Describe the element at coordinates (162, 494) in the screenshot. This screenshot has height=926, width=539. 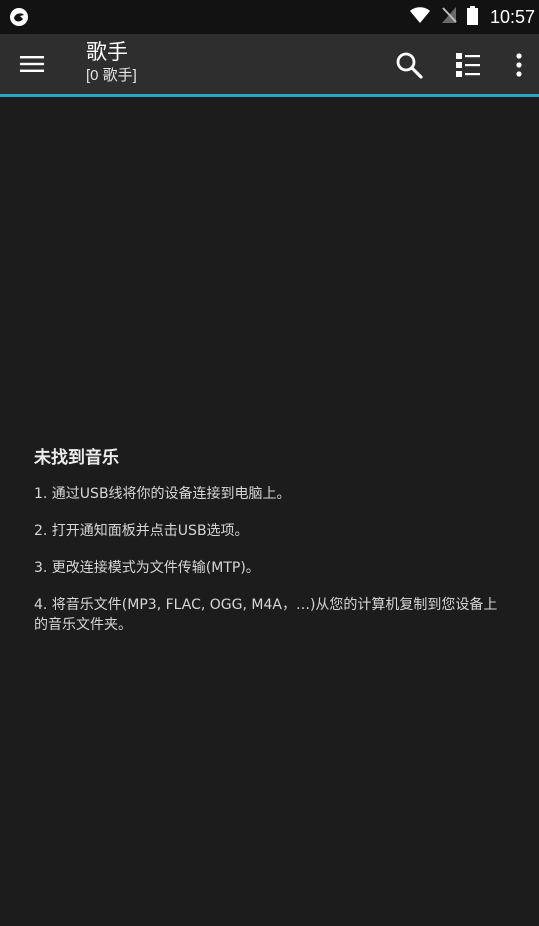
I see `instruction-step-1: 1. 通过USB线将你的设备连接到电脑上。` at that location.